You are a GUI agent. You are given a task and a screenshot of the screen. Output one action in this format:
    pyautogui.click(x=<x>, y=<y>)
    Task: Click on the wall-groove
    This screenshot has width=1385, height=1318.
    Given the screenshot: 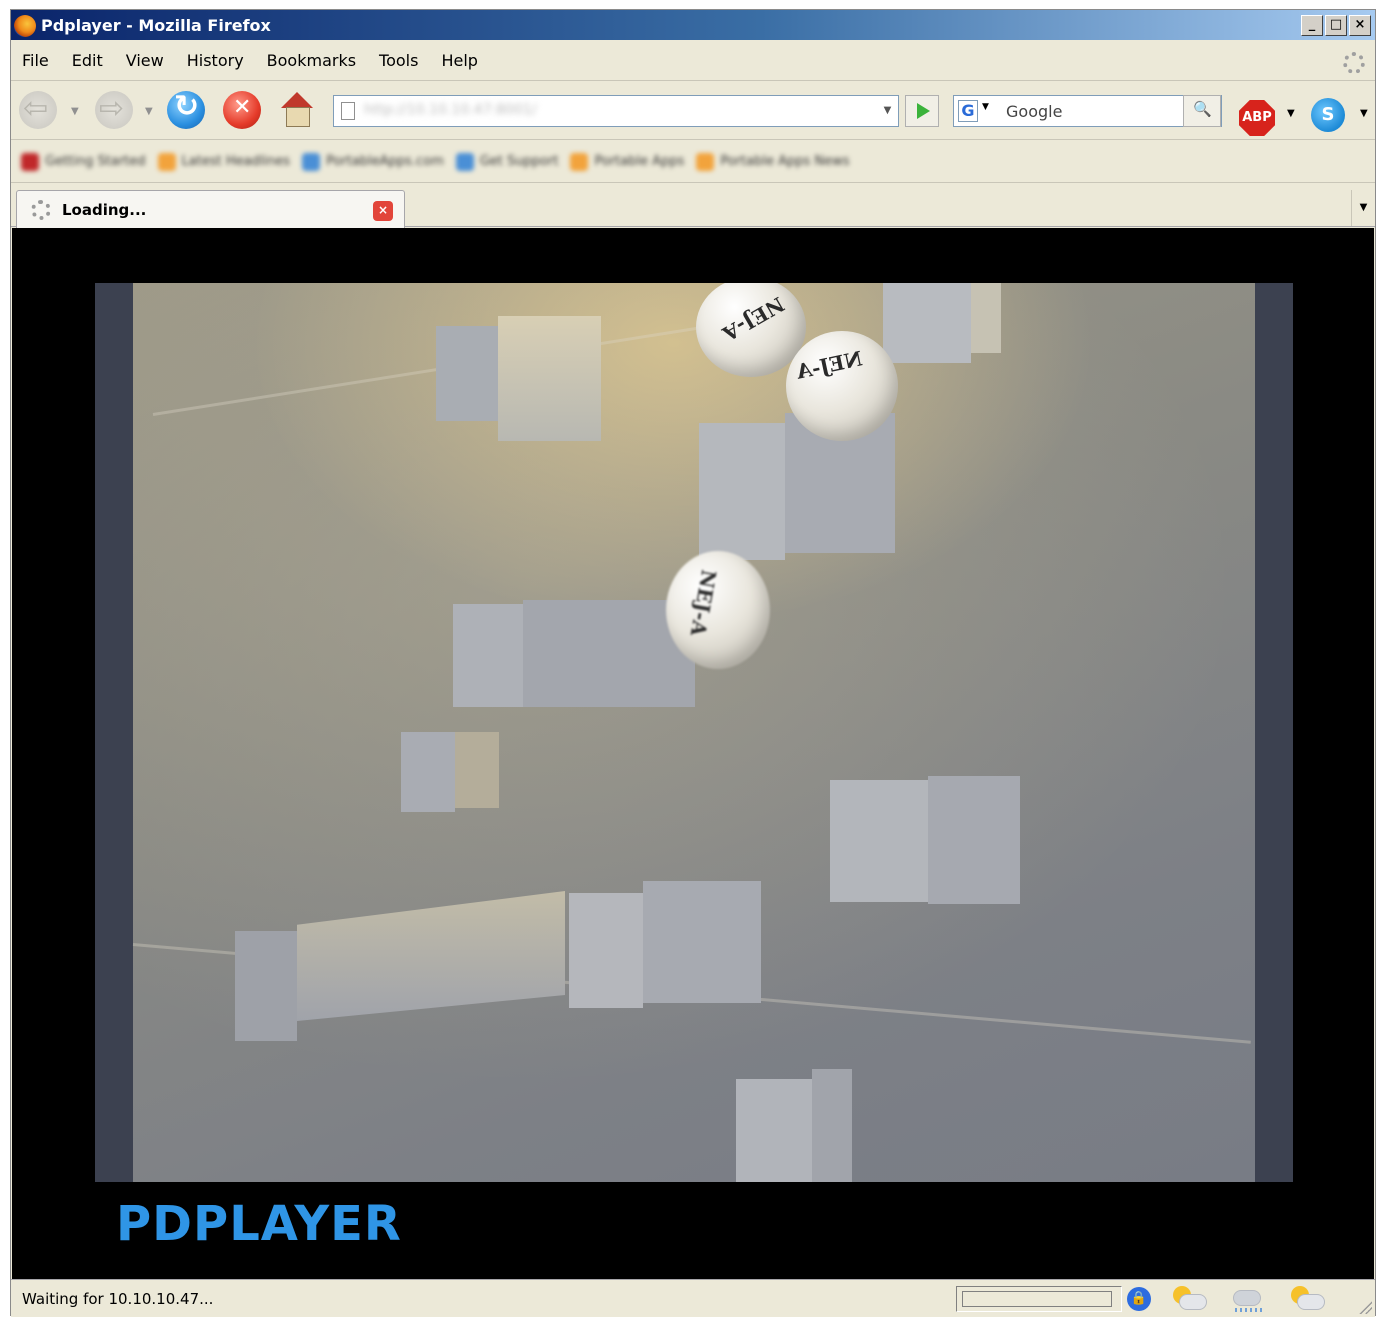 What is the action you would take?
    pyautogui.click(x=429, y=370)
    